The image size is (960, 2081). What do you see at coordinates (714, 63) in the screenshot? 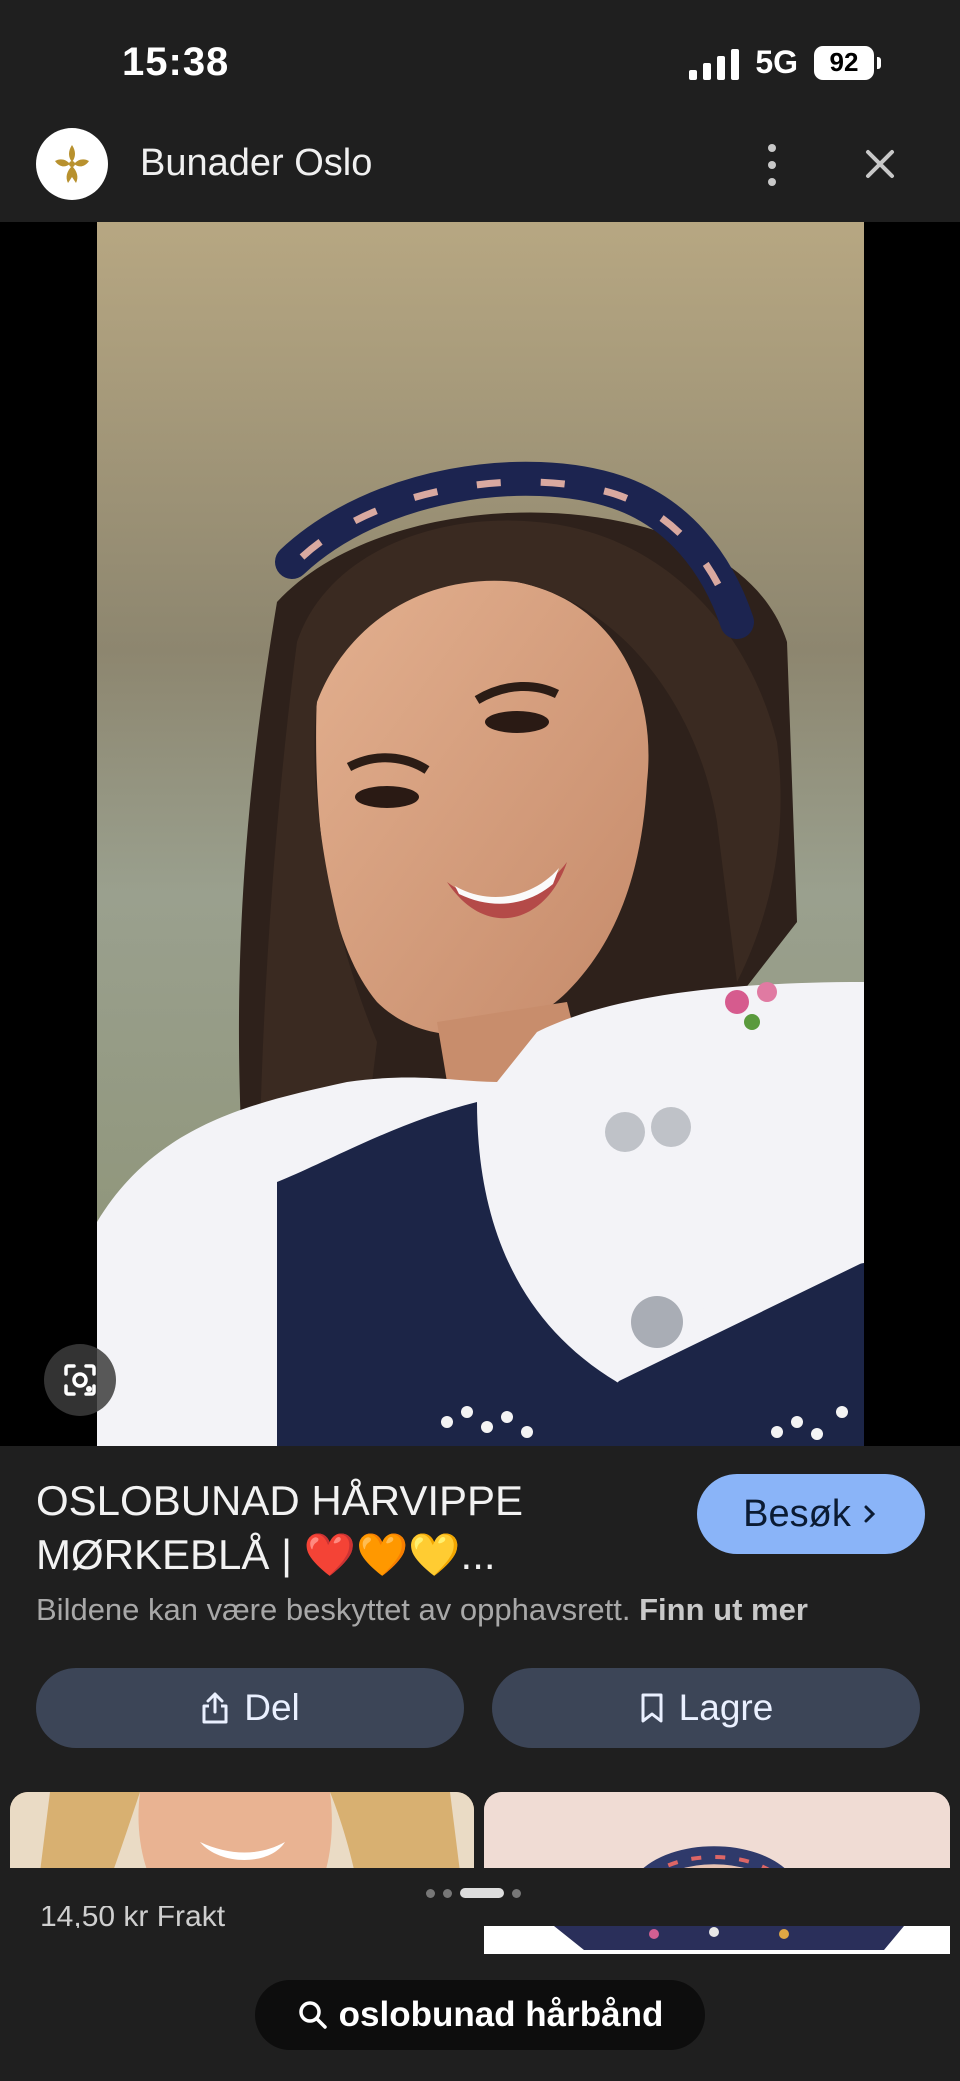
I see `signal-icon` at bounding box center [714, 63].